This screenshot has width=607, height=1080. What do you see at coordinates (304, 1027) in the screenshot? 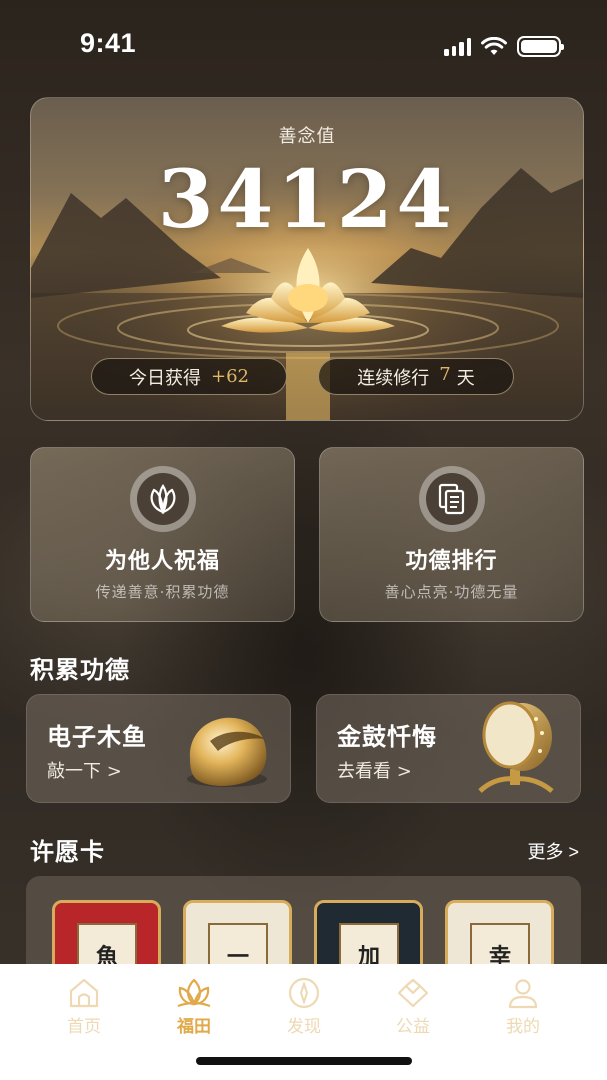
I see `tab-discover-label: 发现` at bounding box center [304, 1027].